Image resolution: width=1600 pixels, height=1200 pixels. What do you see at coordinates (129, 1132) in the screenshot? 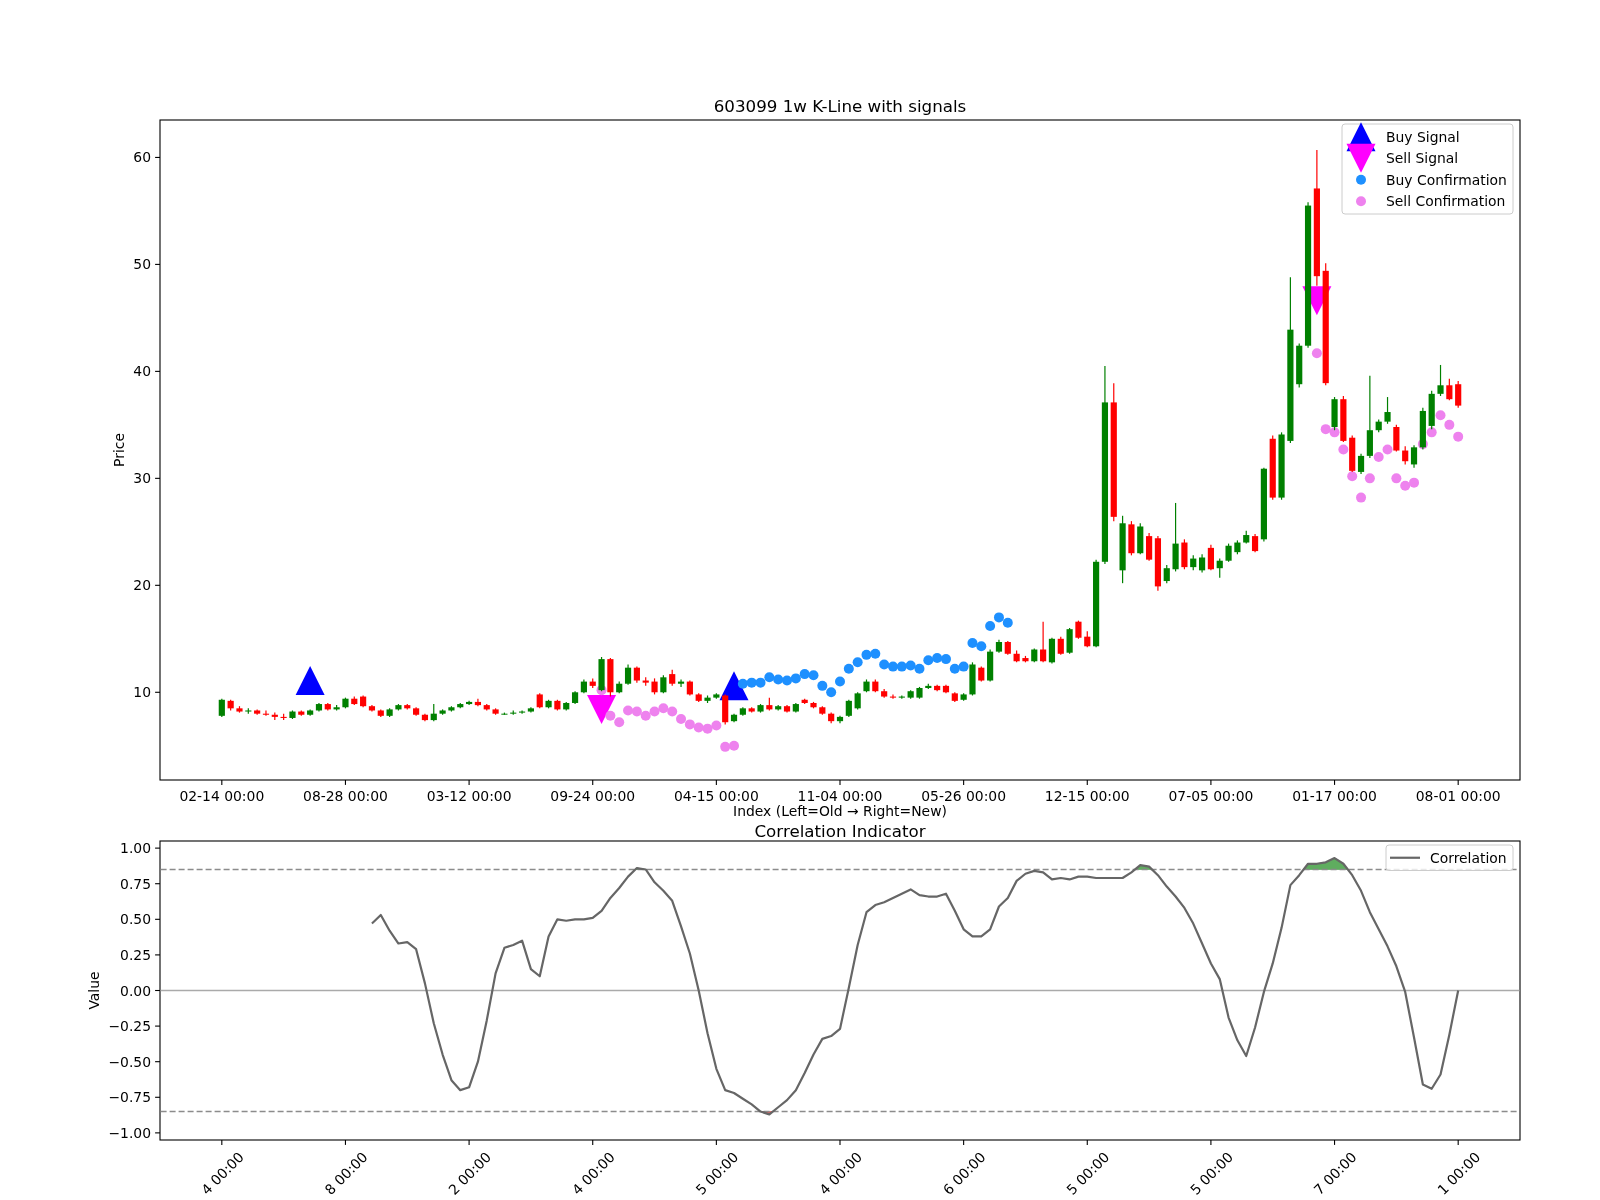
I see `tick-label: −1.00` at bounding box center [129, 1132].